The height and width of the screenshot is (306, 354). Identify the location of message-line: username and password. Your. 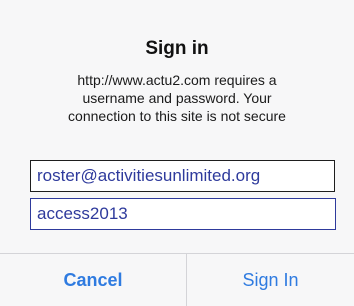
(177, 98).